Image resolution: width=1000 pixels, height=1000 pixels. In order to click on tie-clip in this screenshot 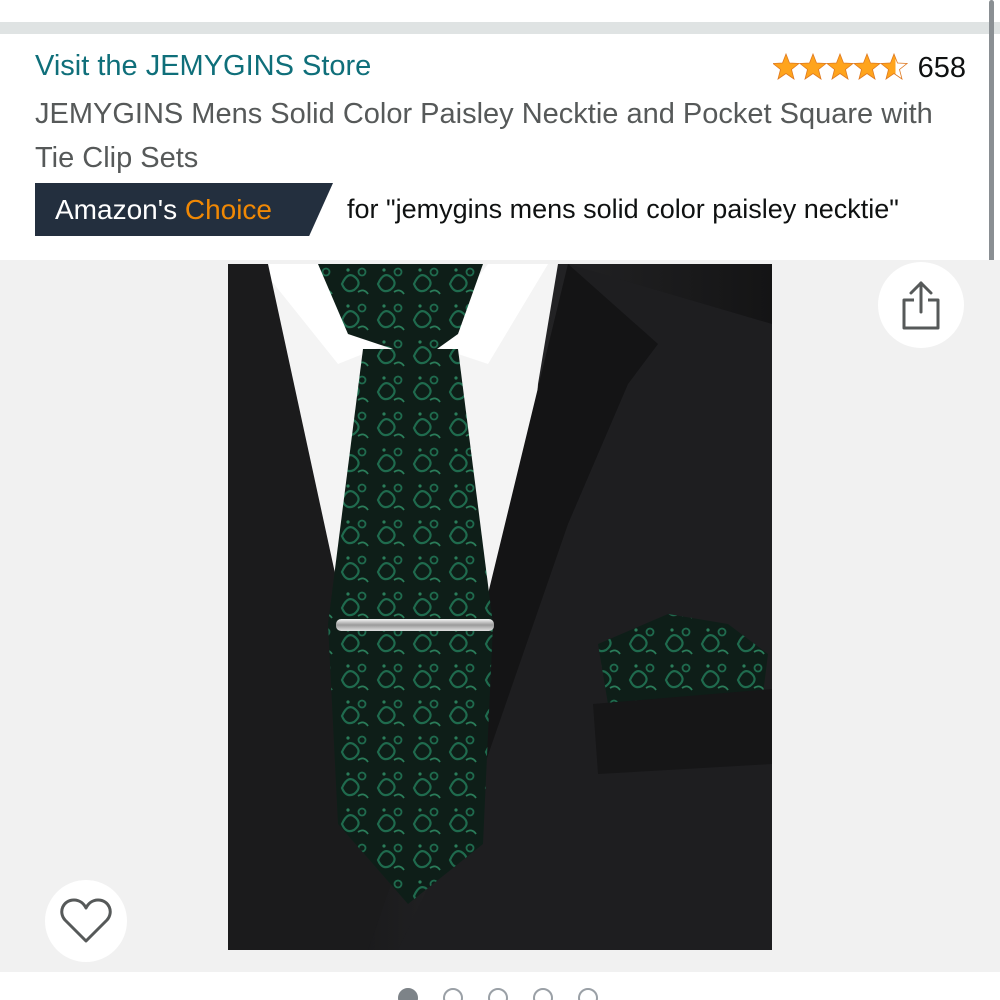, I will do `click(415, 625)`.